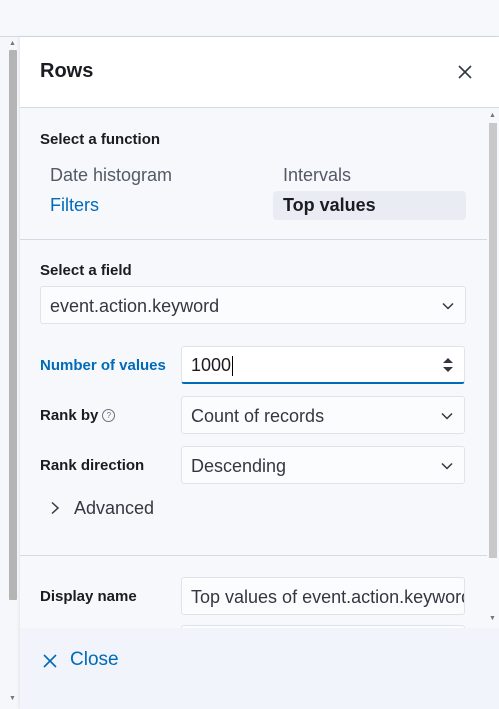 This screenshot has height=709, width=499. What do you see at coordinates (94, 659) in the screenshot?
I see `close-button-label: Close` at bounding box center [94, 659].